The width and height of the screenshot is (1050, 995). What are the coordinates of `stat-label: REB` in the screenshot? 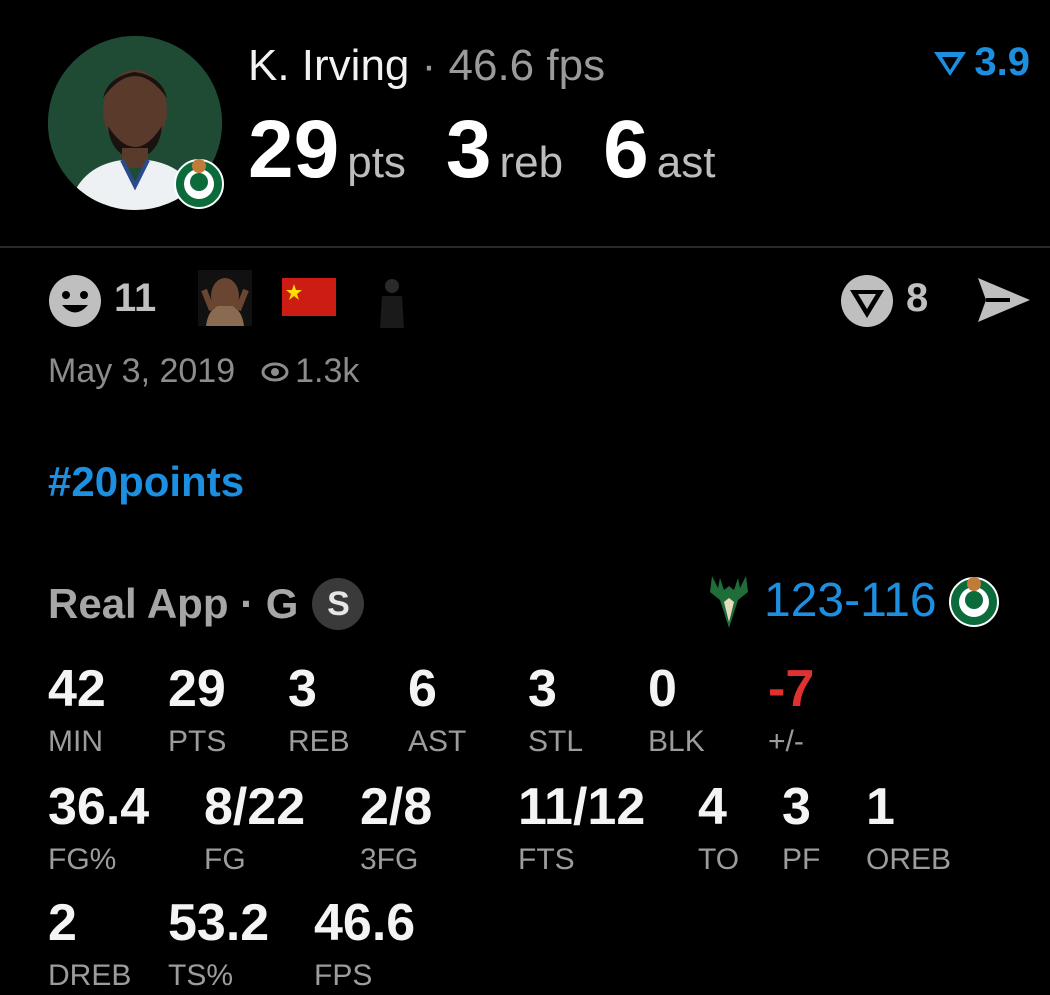 It's located at (319, 741).